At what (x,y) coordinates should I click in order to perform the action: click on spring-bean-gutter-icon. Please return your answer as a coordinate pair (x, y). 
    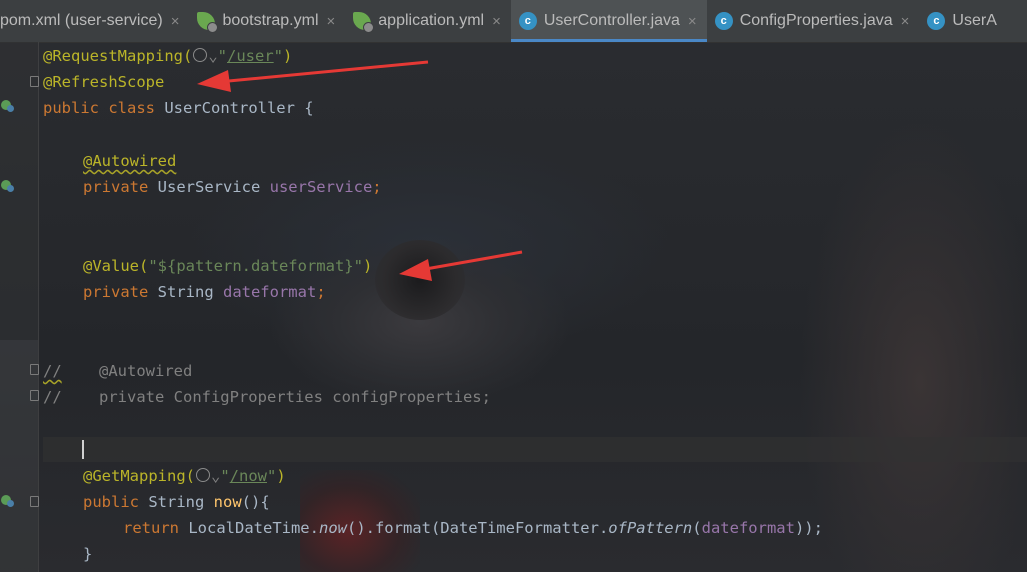
    Looking at the image, I should click on (7, 106).